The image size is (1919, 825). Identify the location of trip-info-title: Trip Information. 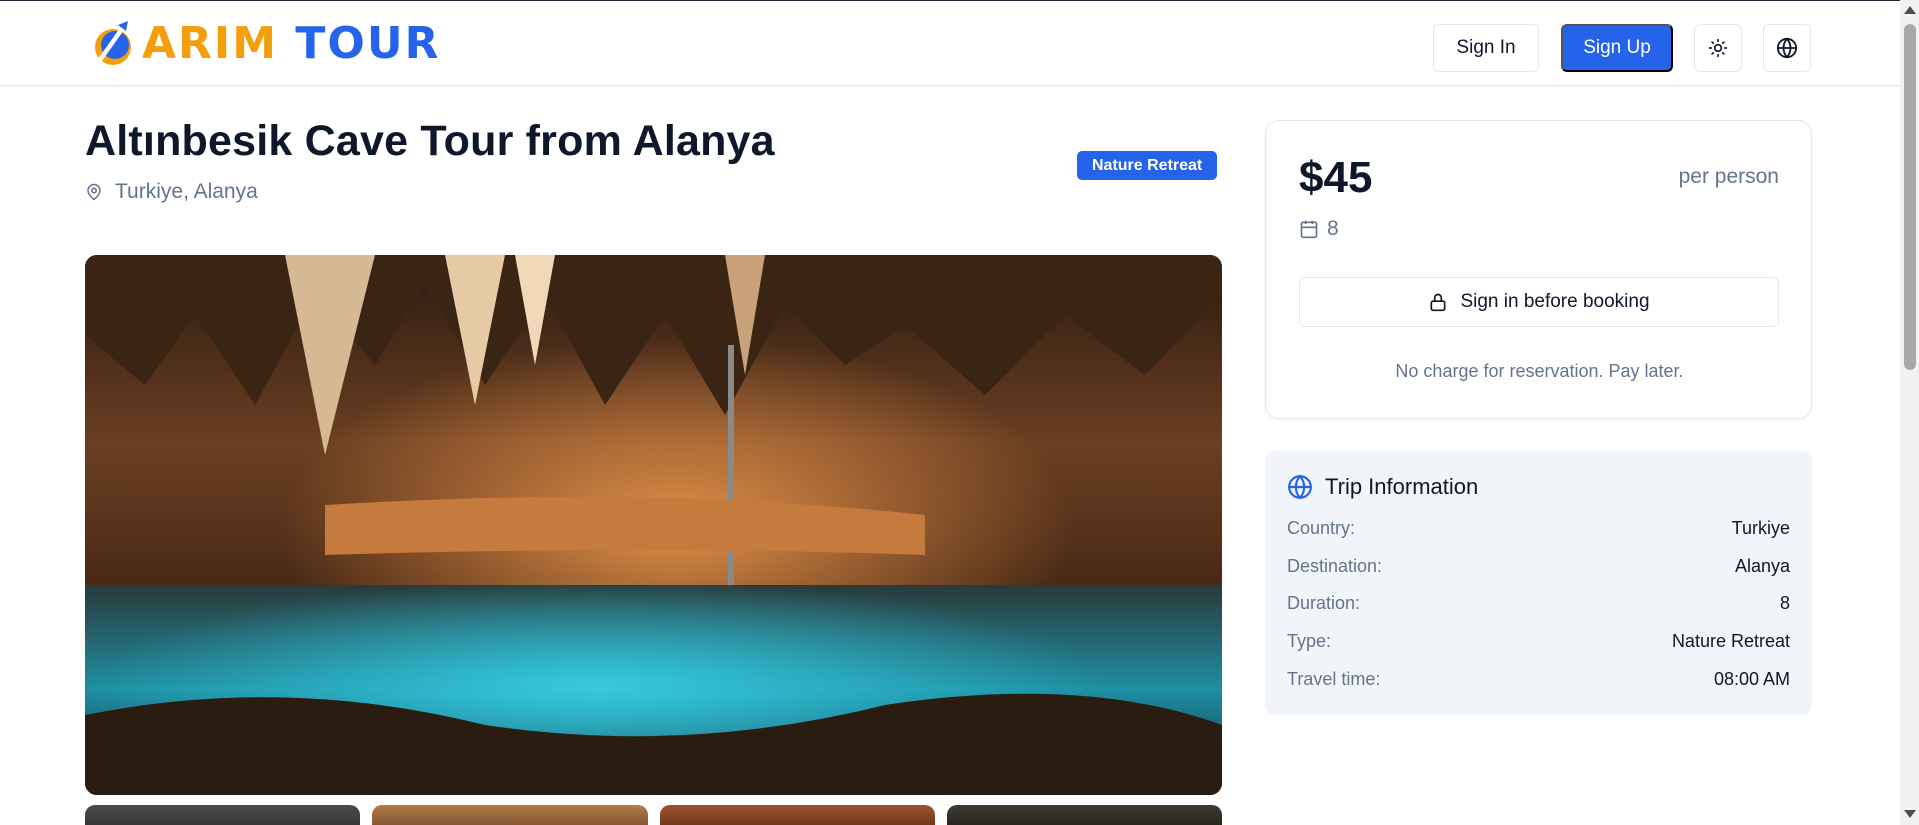
(1402, 486).